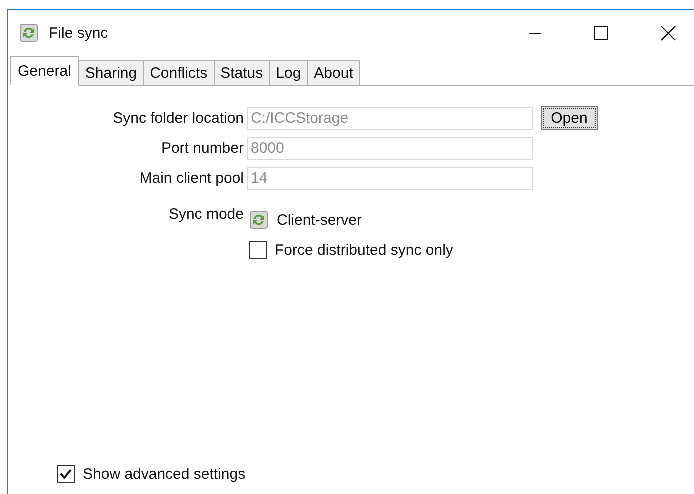 Image resolution: width=694 pixels, height=494 pixels. Describe the element at coordinates (601, 33) in the screenshot. I see `maximize-icon` at that location.